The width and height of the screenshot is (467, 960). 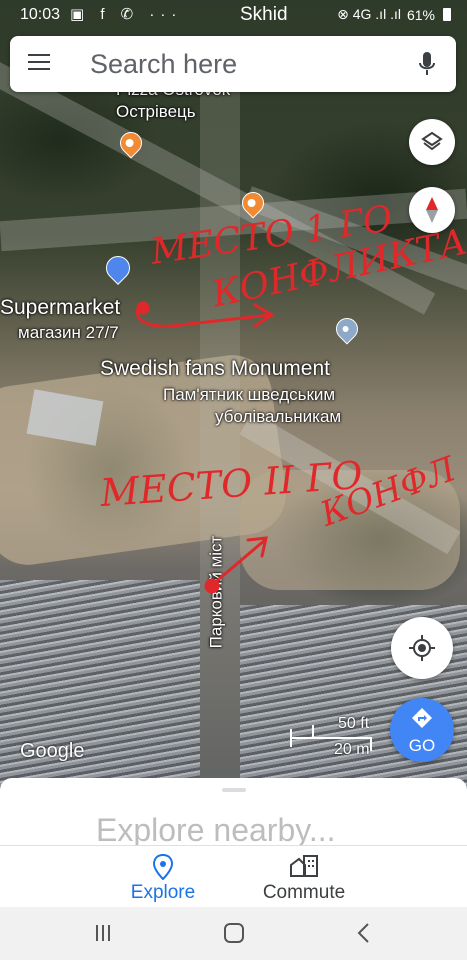 What do you see at coordinates (40, 14) in the screenshot?
I see `status-time: 10:03` at bounding box center [40, 14].